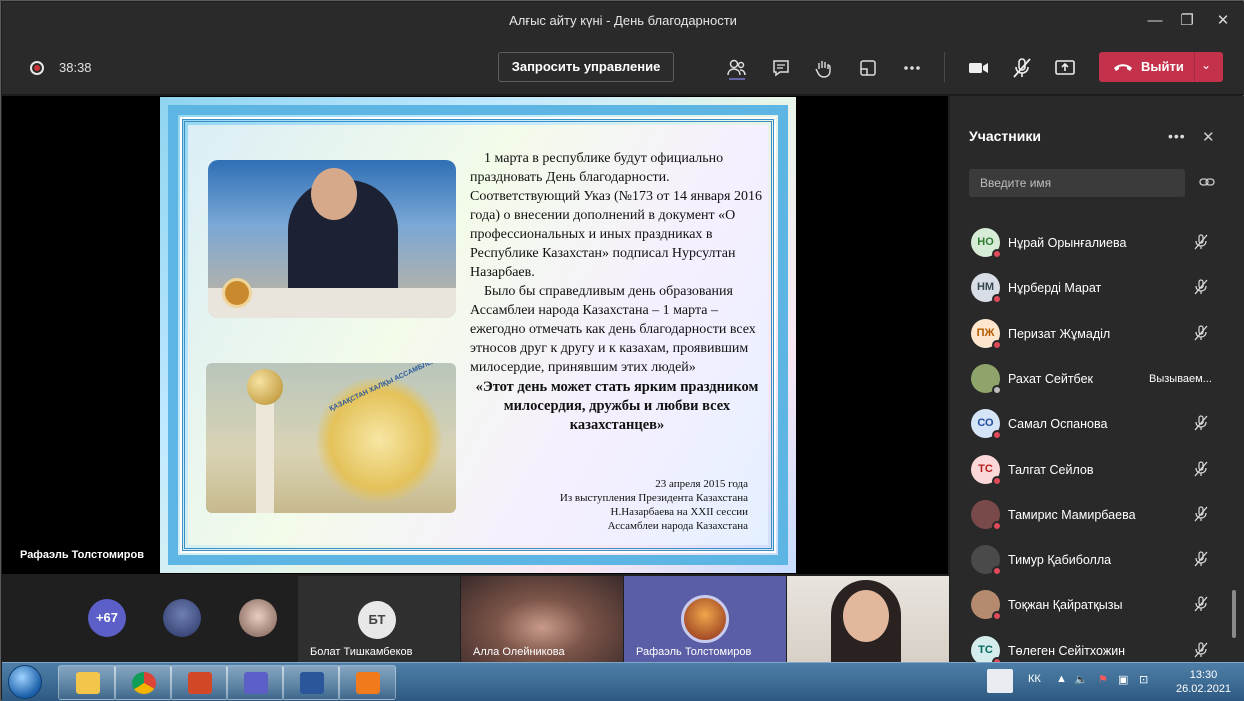 This screenshot has height=701, width=1244. I want to click on chrome-icon, so click(144, 683).